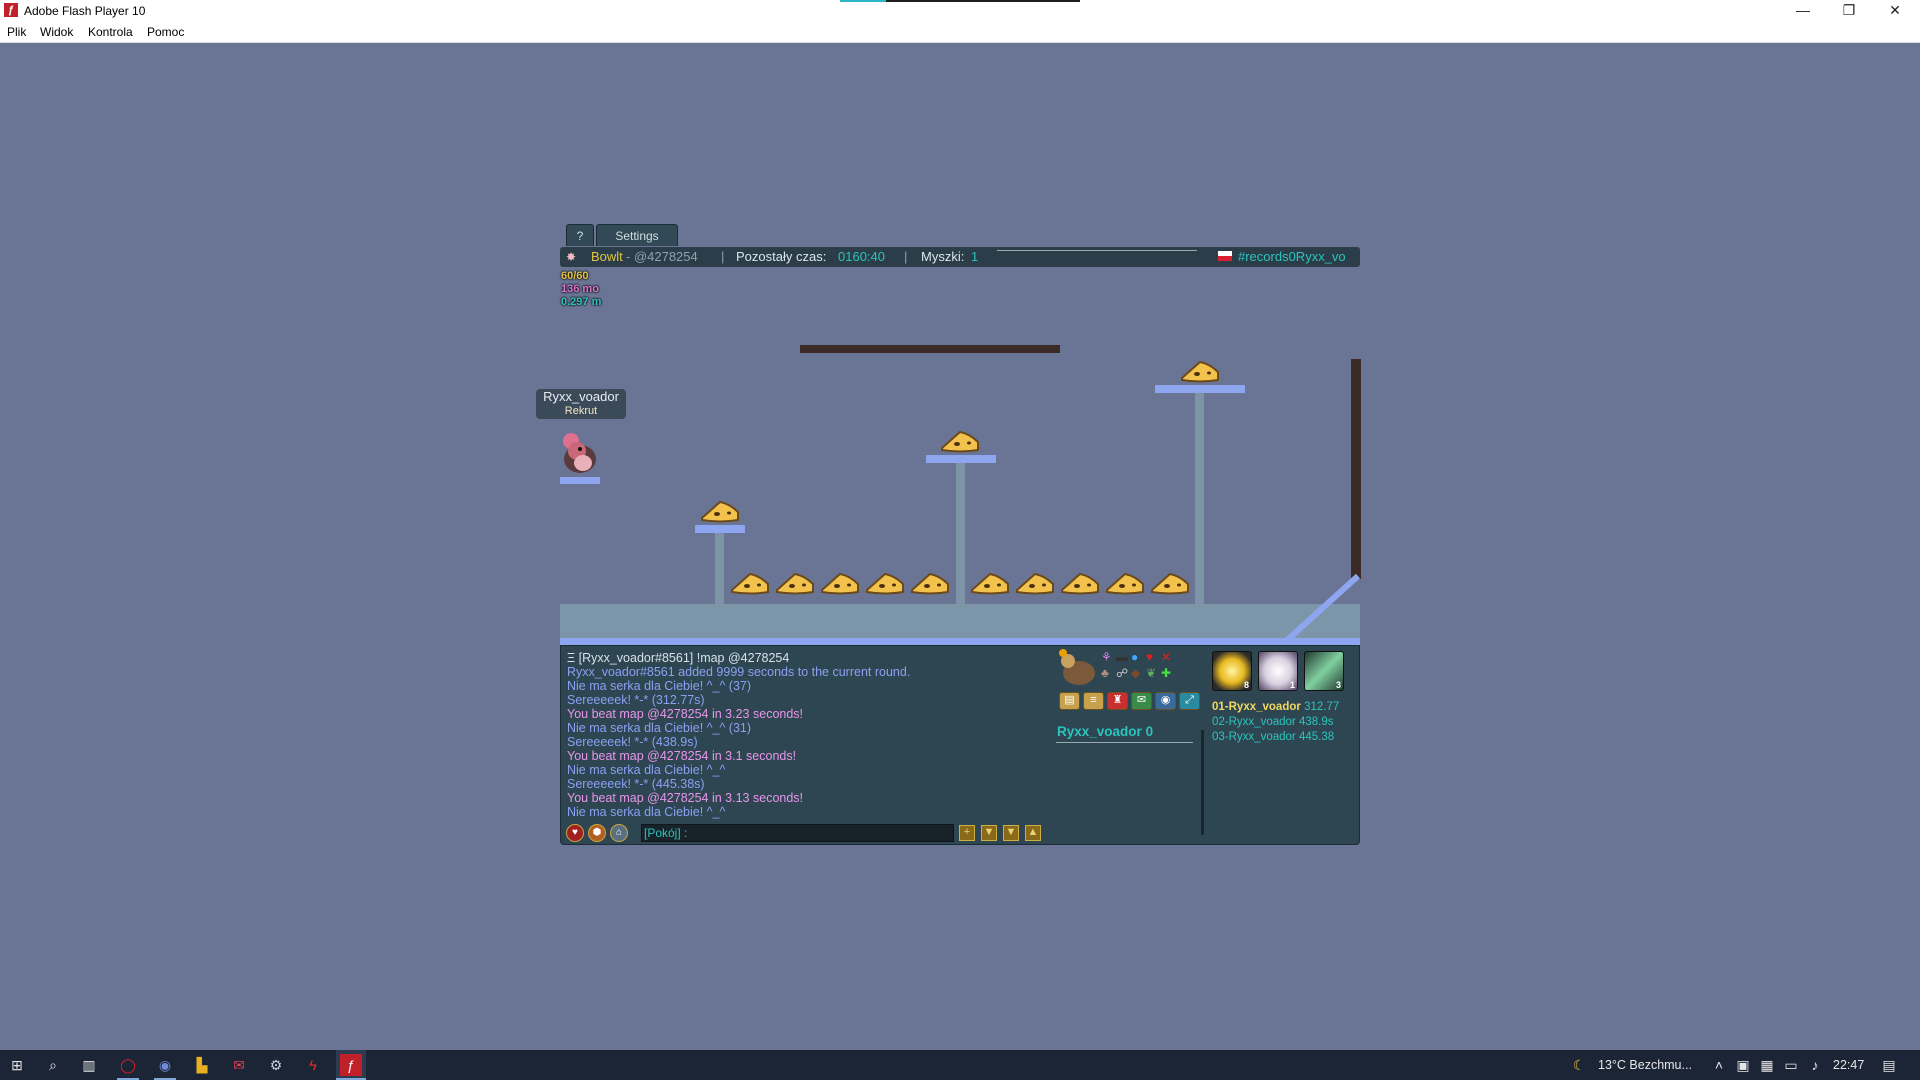 Image resolution: width=1920 pixels, height=1080 pixels. I want to click on chat-input: [Pokój] :, so click(797, 833).